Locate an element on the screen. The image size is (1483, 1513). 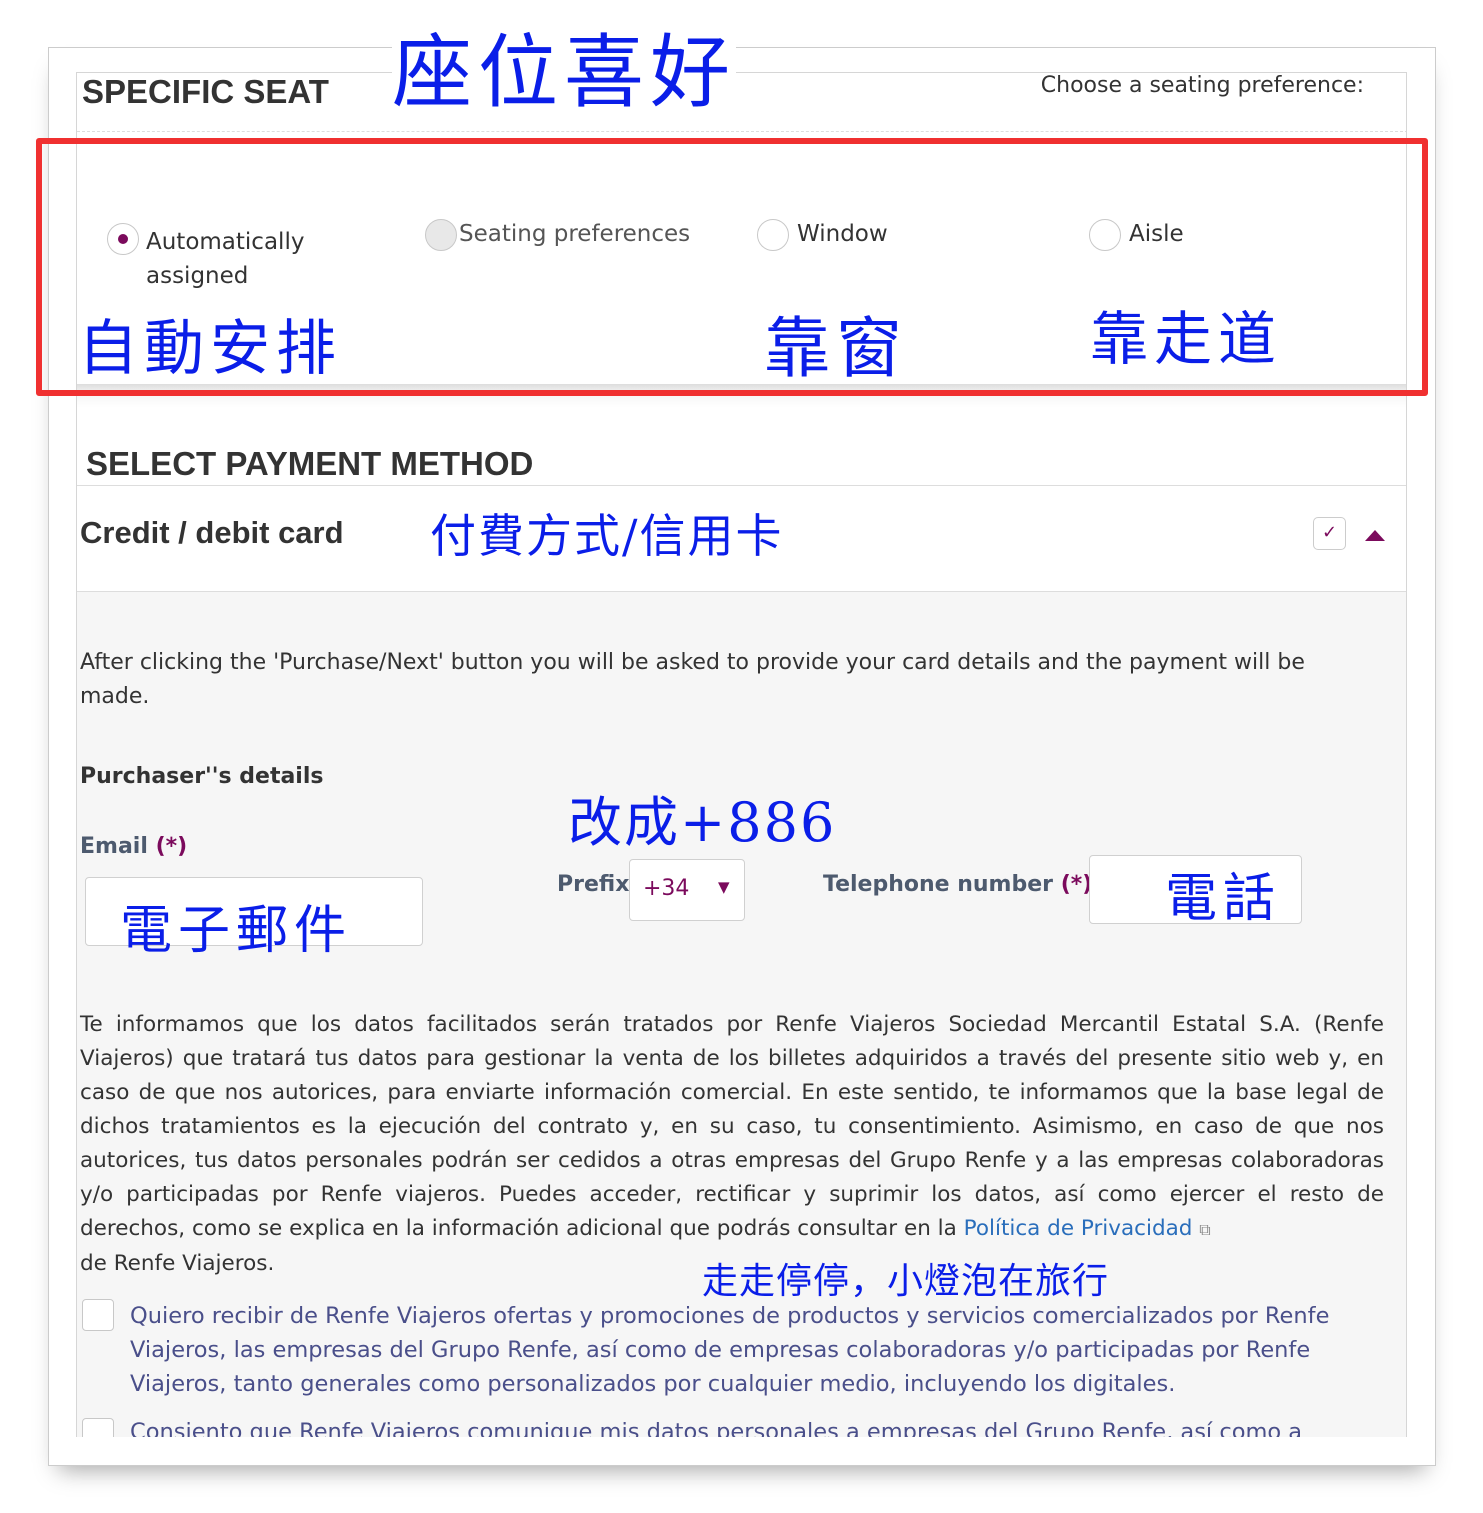
email-label: Email (*) is located at coordinates (134, 846).